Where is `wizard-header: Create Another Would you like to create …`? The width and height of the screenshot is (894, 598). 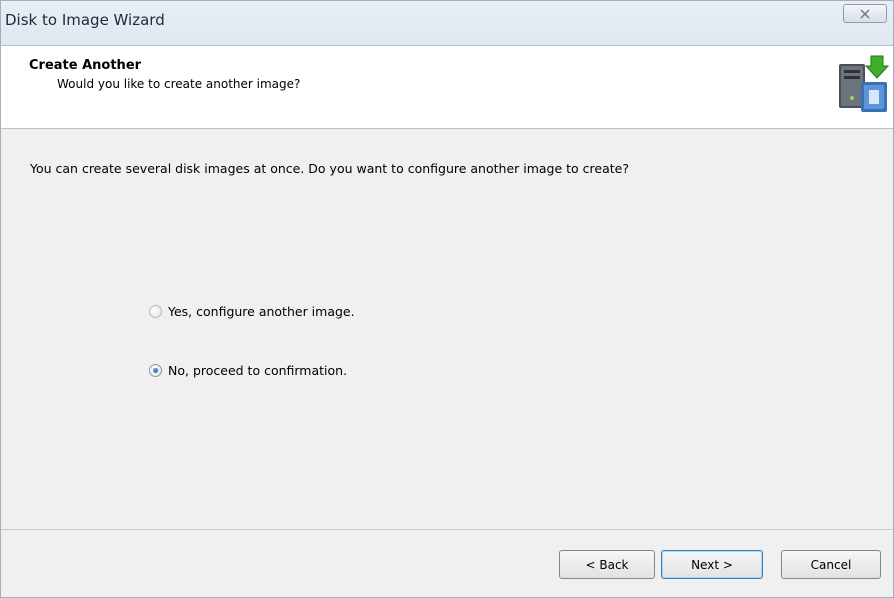
wizard-header: Create Another Would you like to create … is located at coordinates (447, 87).